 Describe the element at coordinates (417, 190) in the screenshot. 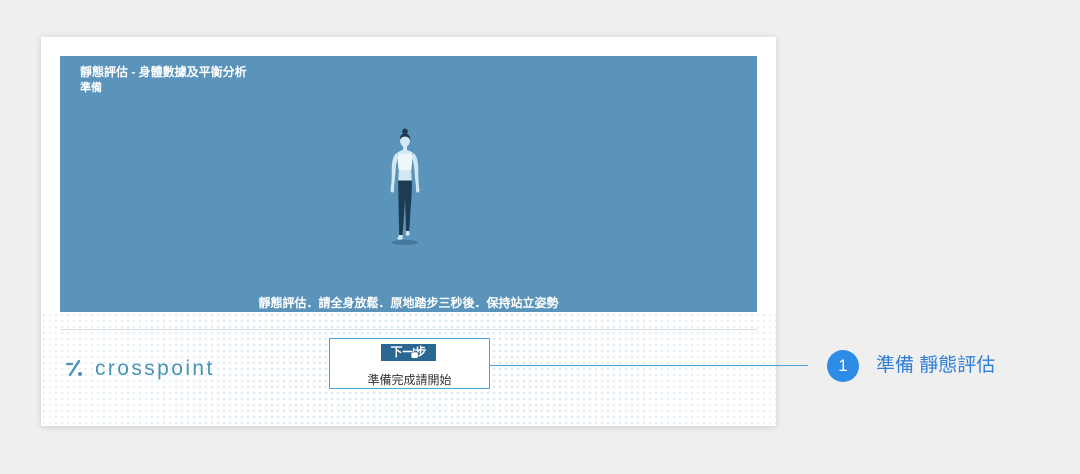

I see `figure-right-hand` at that location.